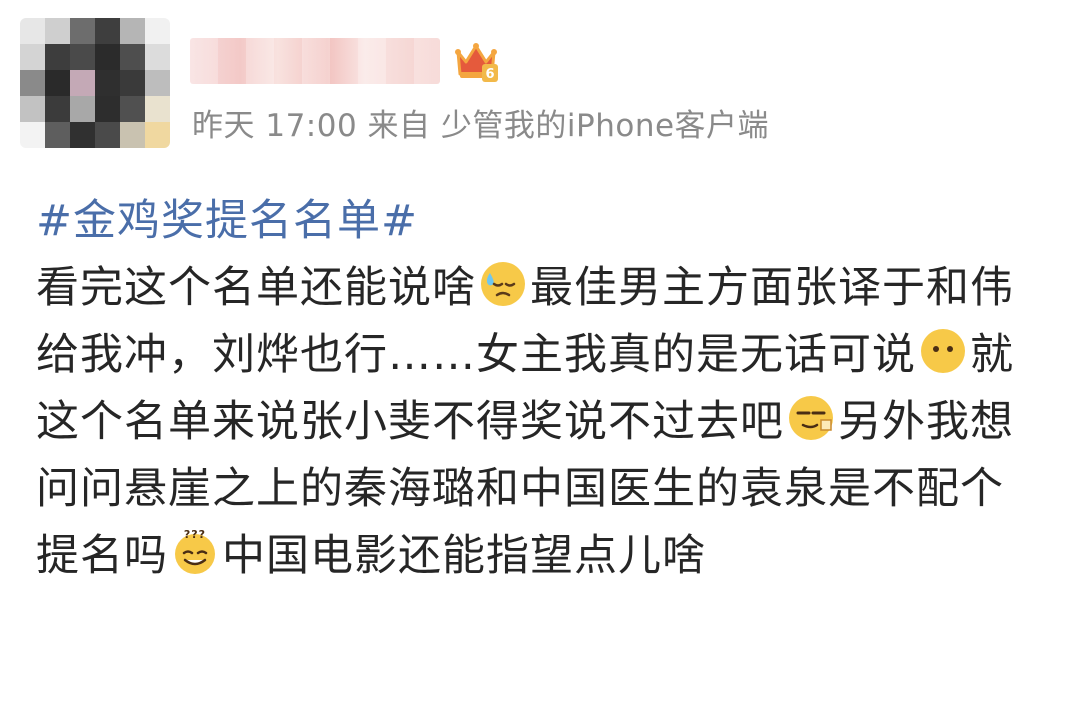 The image size is (1080, 720). Describe the element at coordinates (476, 61) in the screenshot. I see `crown-badge-icon: 6` at that location.